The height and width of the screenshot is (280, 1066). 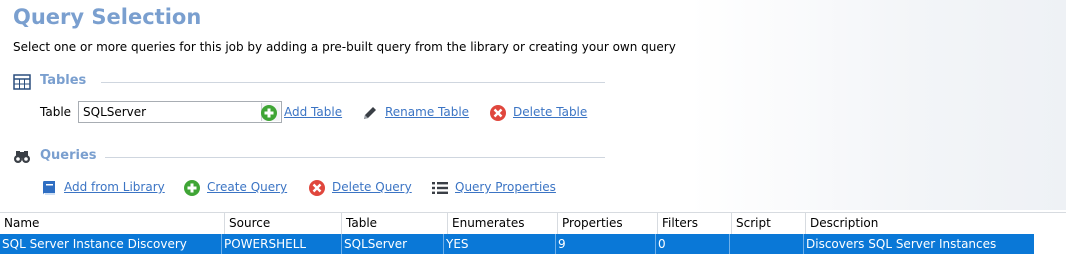 What do you see at coordinates (355, 157) in the screenshot?
I see `queries-section-divider` at bounding box center [355, 157].